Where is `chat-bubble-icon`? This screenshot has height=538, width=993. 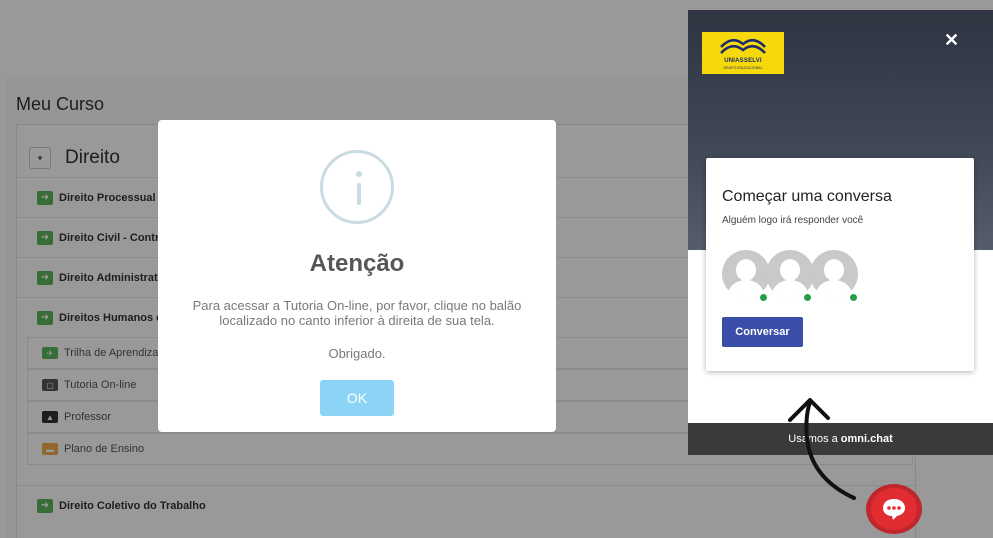 chat-bubble-icon is located at coordinates (894, 509).